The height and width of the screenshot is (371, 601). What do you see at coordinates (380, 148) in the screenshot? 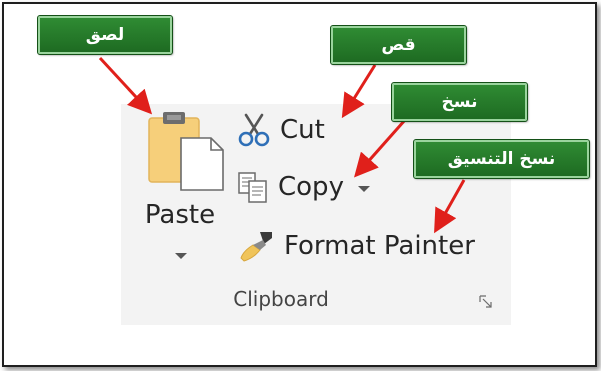
I see `arrow-to-copy` at bounding box center [380, 148].